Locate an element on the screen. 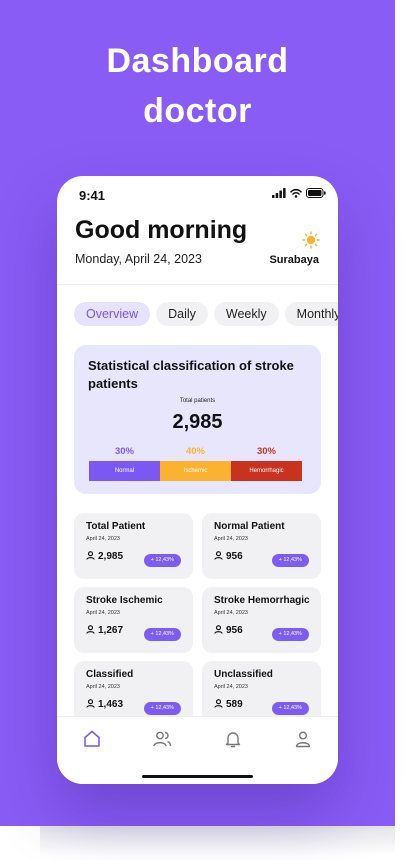 The image size is (413, 860). sun-icon is located at coordinates (311, 240).